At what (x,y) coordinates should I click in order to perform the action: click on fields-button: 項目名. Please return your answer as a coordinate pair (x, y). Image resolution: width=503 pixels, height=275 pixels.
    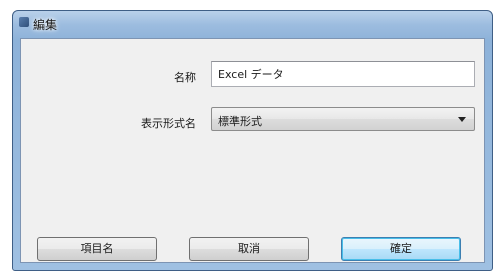
    Looking at the image, I should click on (97, 249).